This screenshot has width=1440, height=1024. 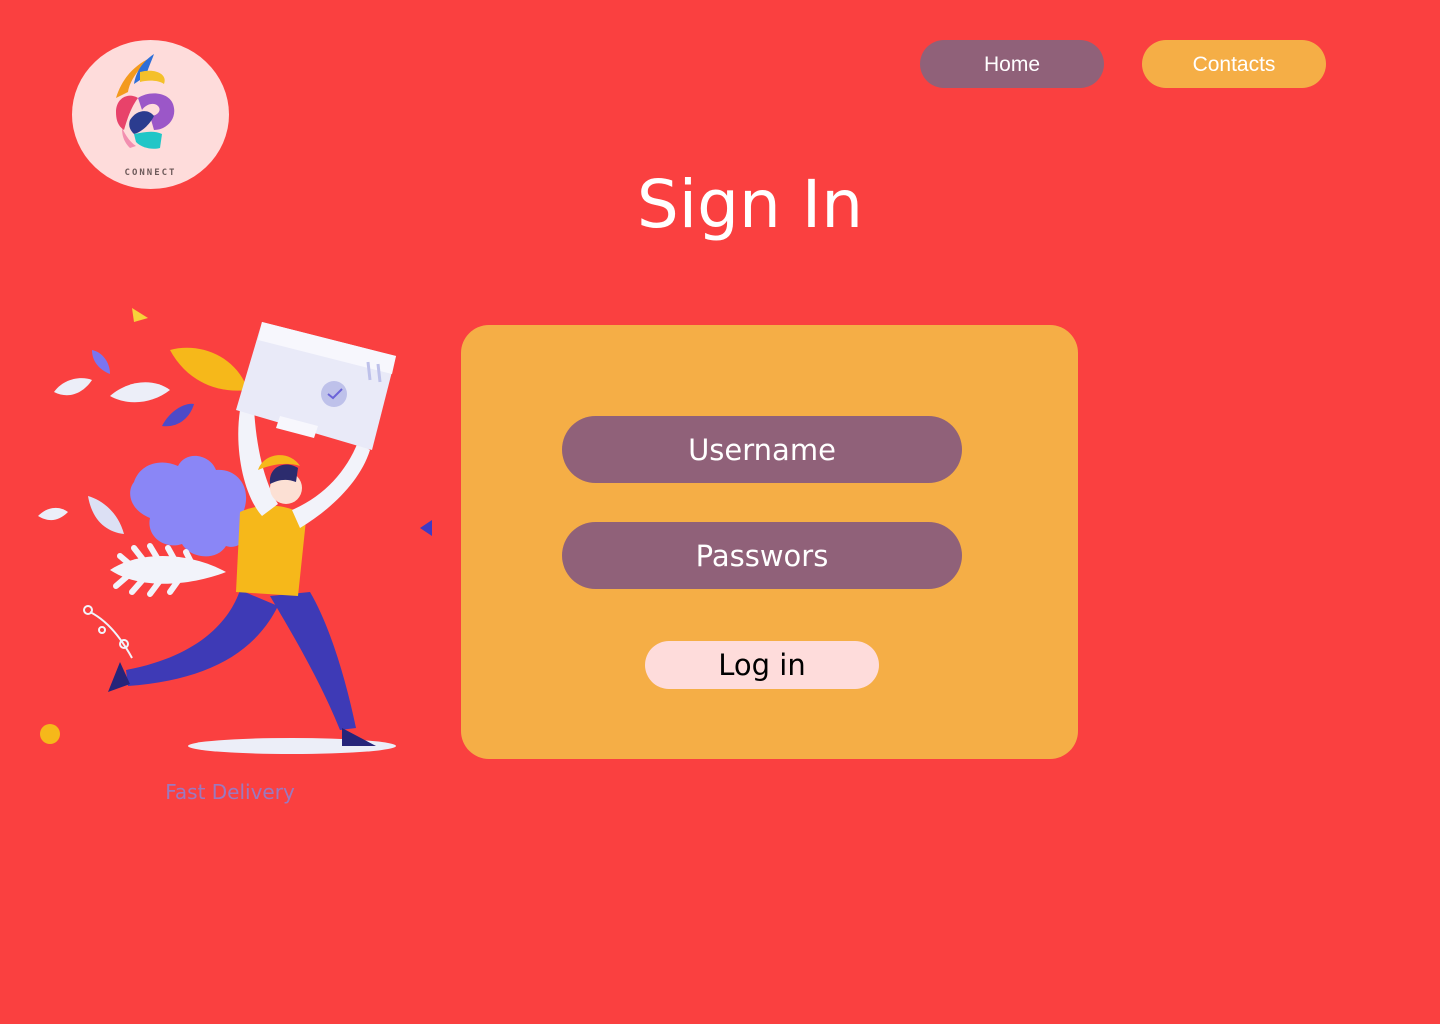 I want to click on illustration-caption: Fast Delivery, so click(x=230, y=792).